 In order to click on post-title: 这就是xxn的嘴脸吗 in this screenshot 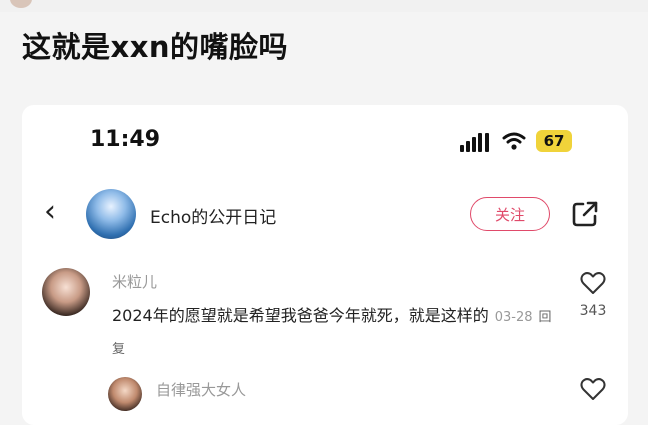, I will do `click(155, 47)`.